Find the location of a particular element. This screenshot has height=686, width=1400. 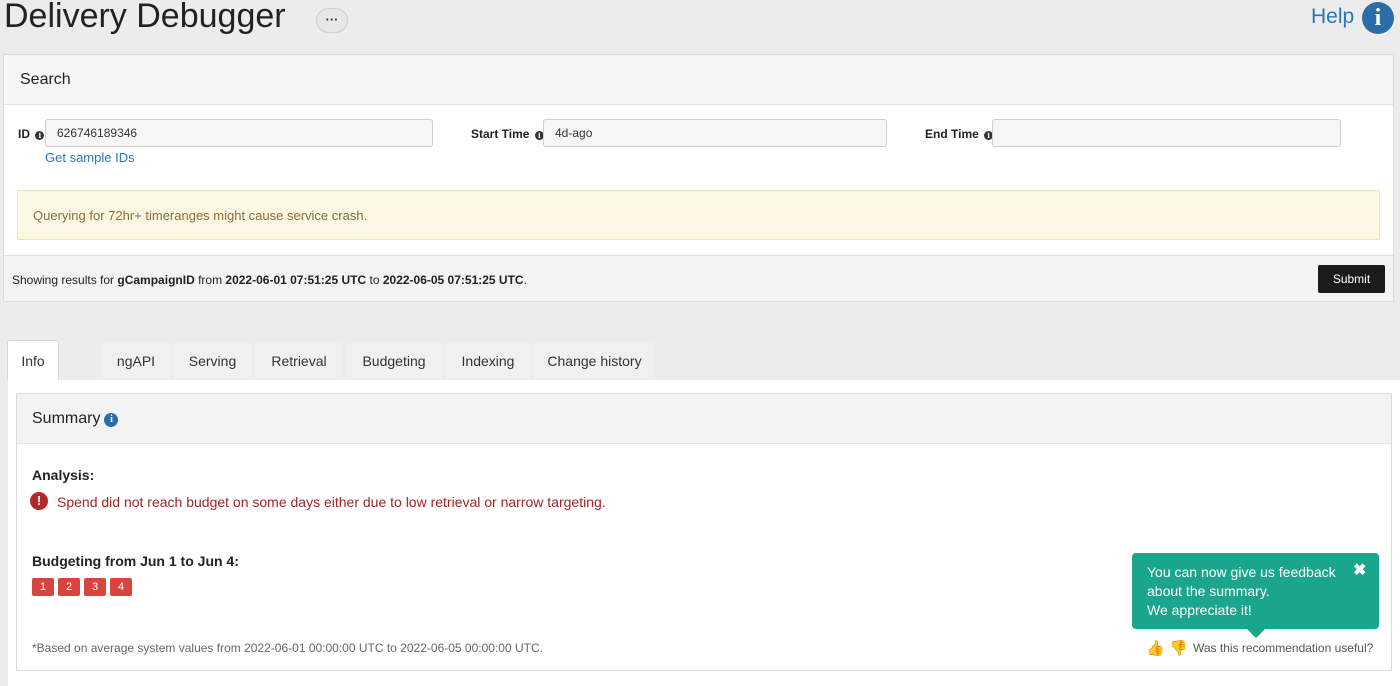

day-badge-1: 1 is located at coordinates (43, 587).